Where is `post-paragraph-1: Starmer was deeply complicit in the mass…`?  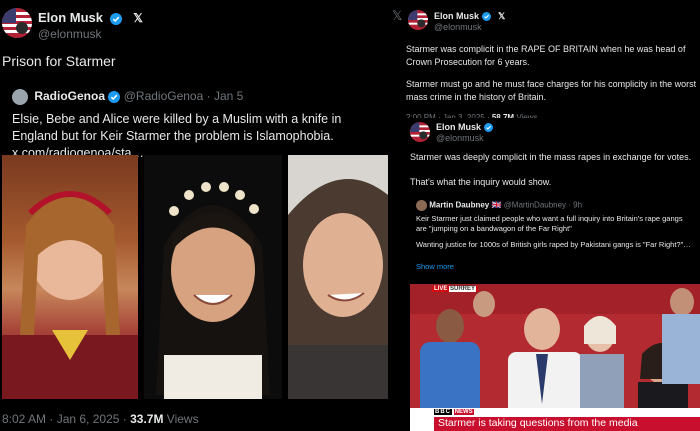
post-paragraph-1: Starmer was deeply complicit in the mass… is located at coordinates (551, 157).